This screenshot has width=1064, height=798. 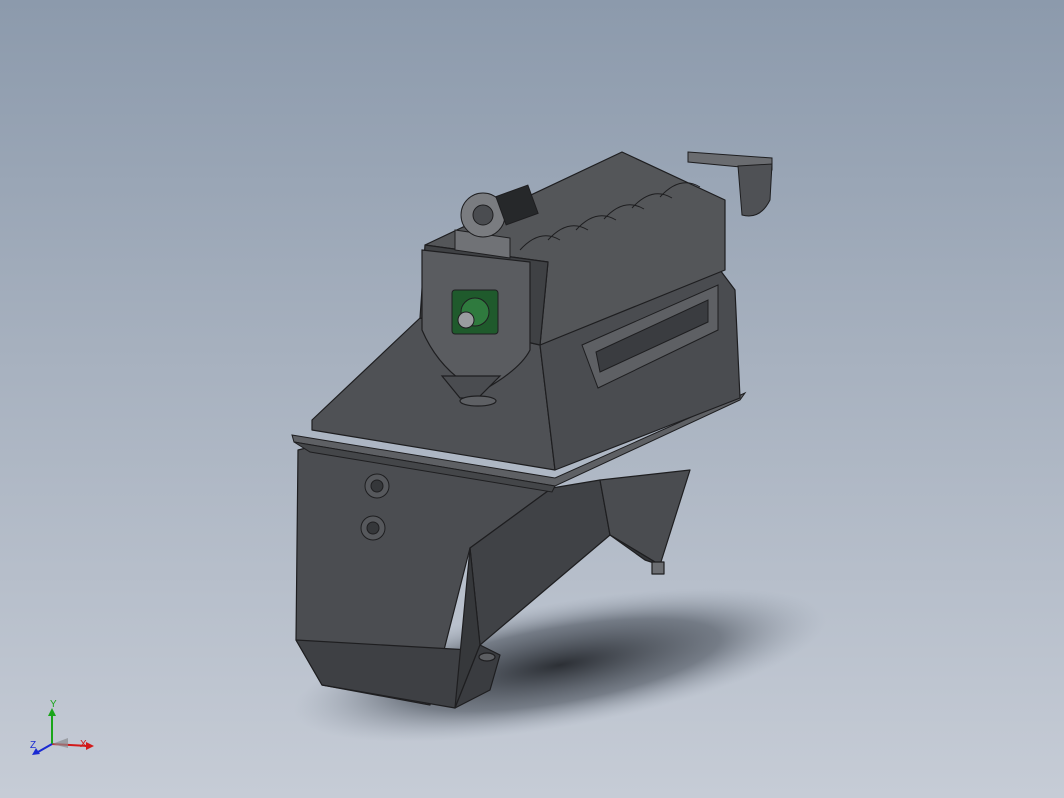 What do you see at coordinates (475, 312) in the screenshot?
I see `drive-motor` at bounding box center [475, 312].